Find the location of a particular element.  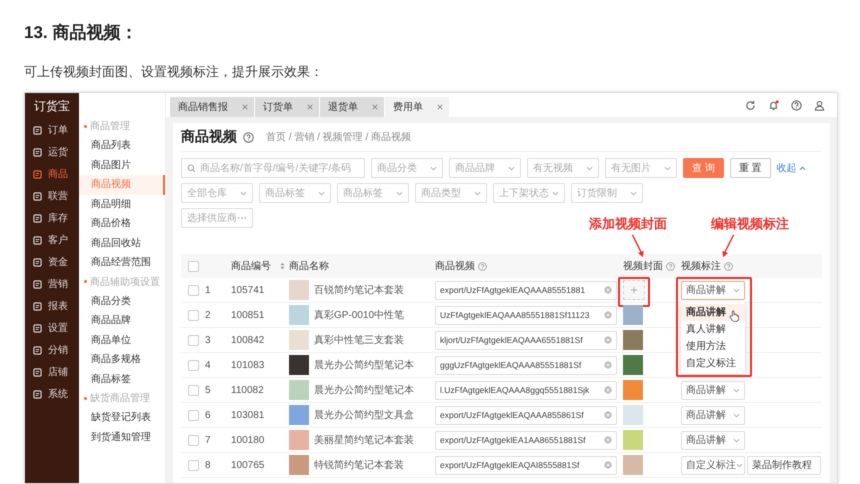

video-path-field: export/UzFfAgtgeklEAQAAA855861Sf is located at coordinates (526, 415).